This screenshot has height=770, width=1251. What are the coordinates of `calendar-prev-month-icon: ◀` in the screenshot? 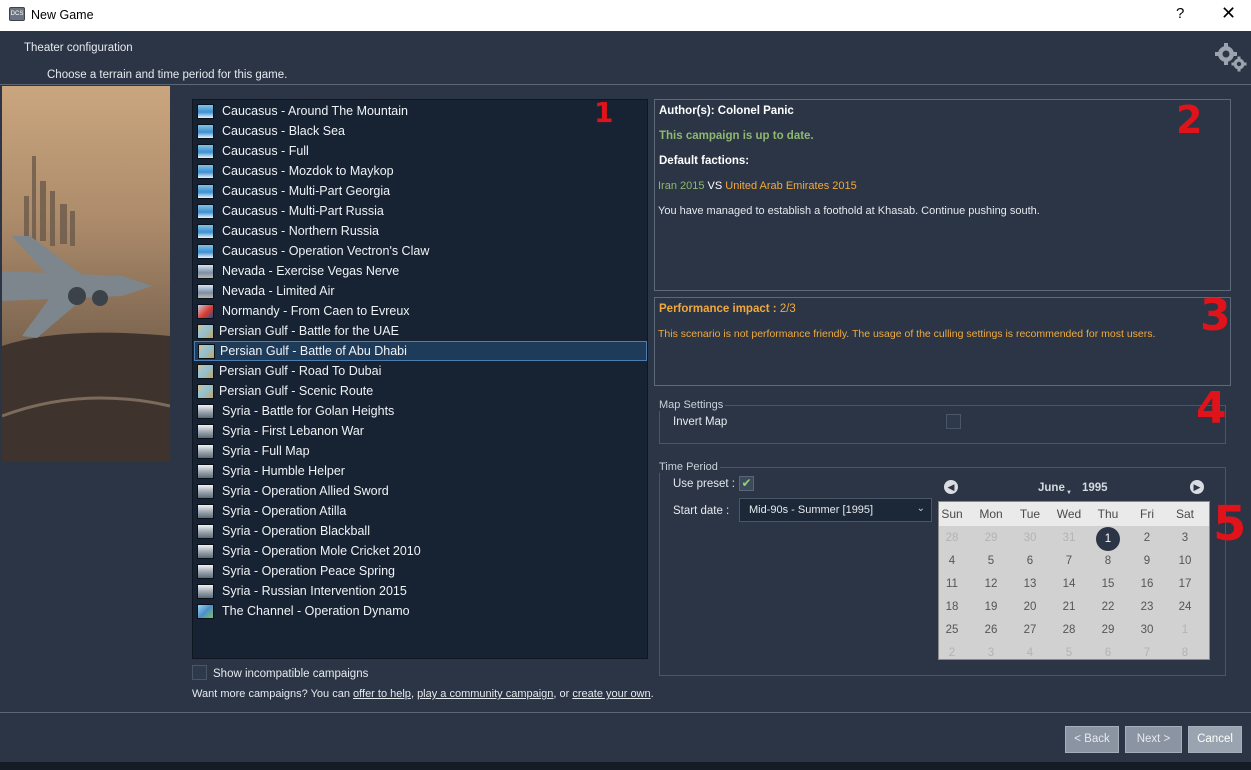 It's located at (951, 487).